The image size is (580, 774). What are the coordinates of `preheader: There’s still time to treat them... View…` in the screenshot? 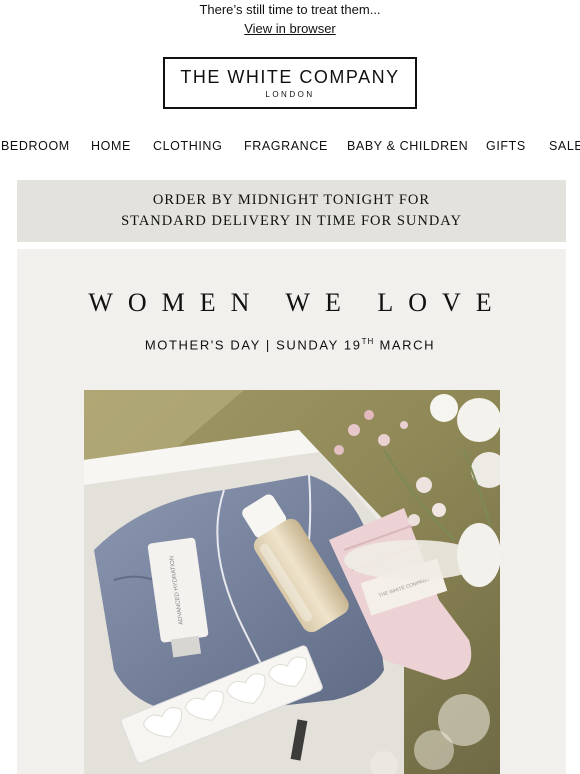 It's located at (290, 18).